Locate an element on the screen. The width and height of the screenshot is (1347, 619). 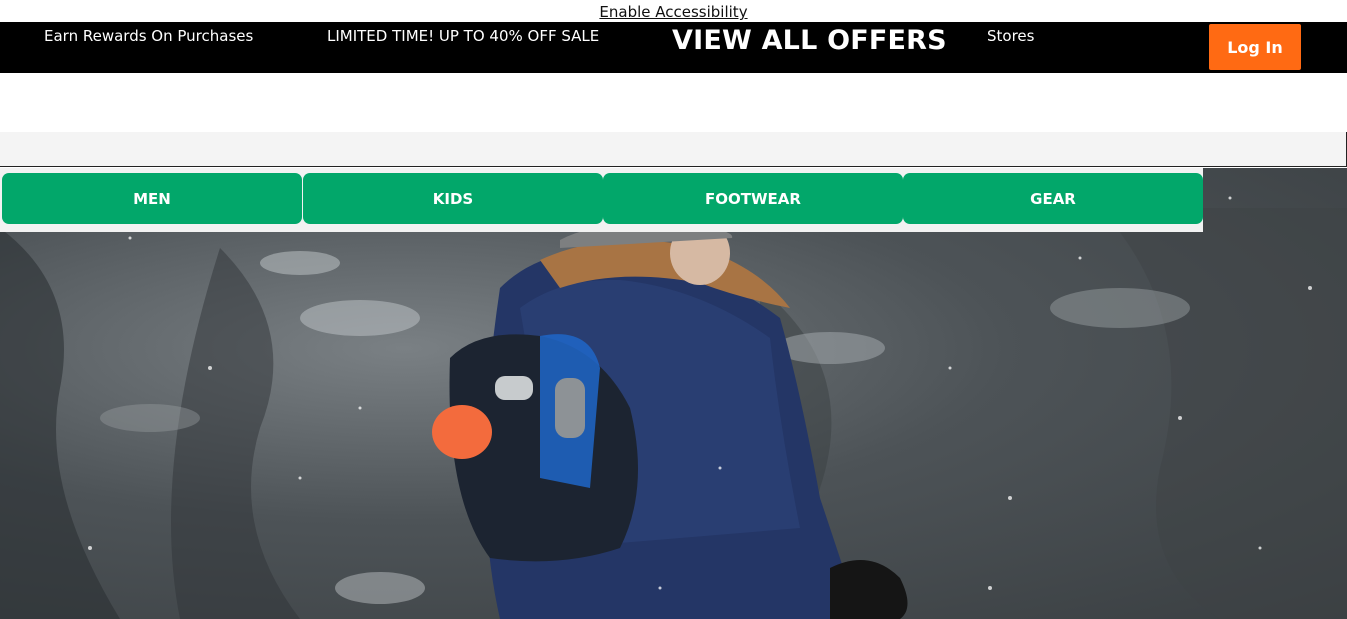
accessibility-bar: Enable Accessibility is located at coordinates (673, 11).